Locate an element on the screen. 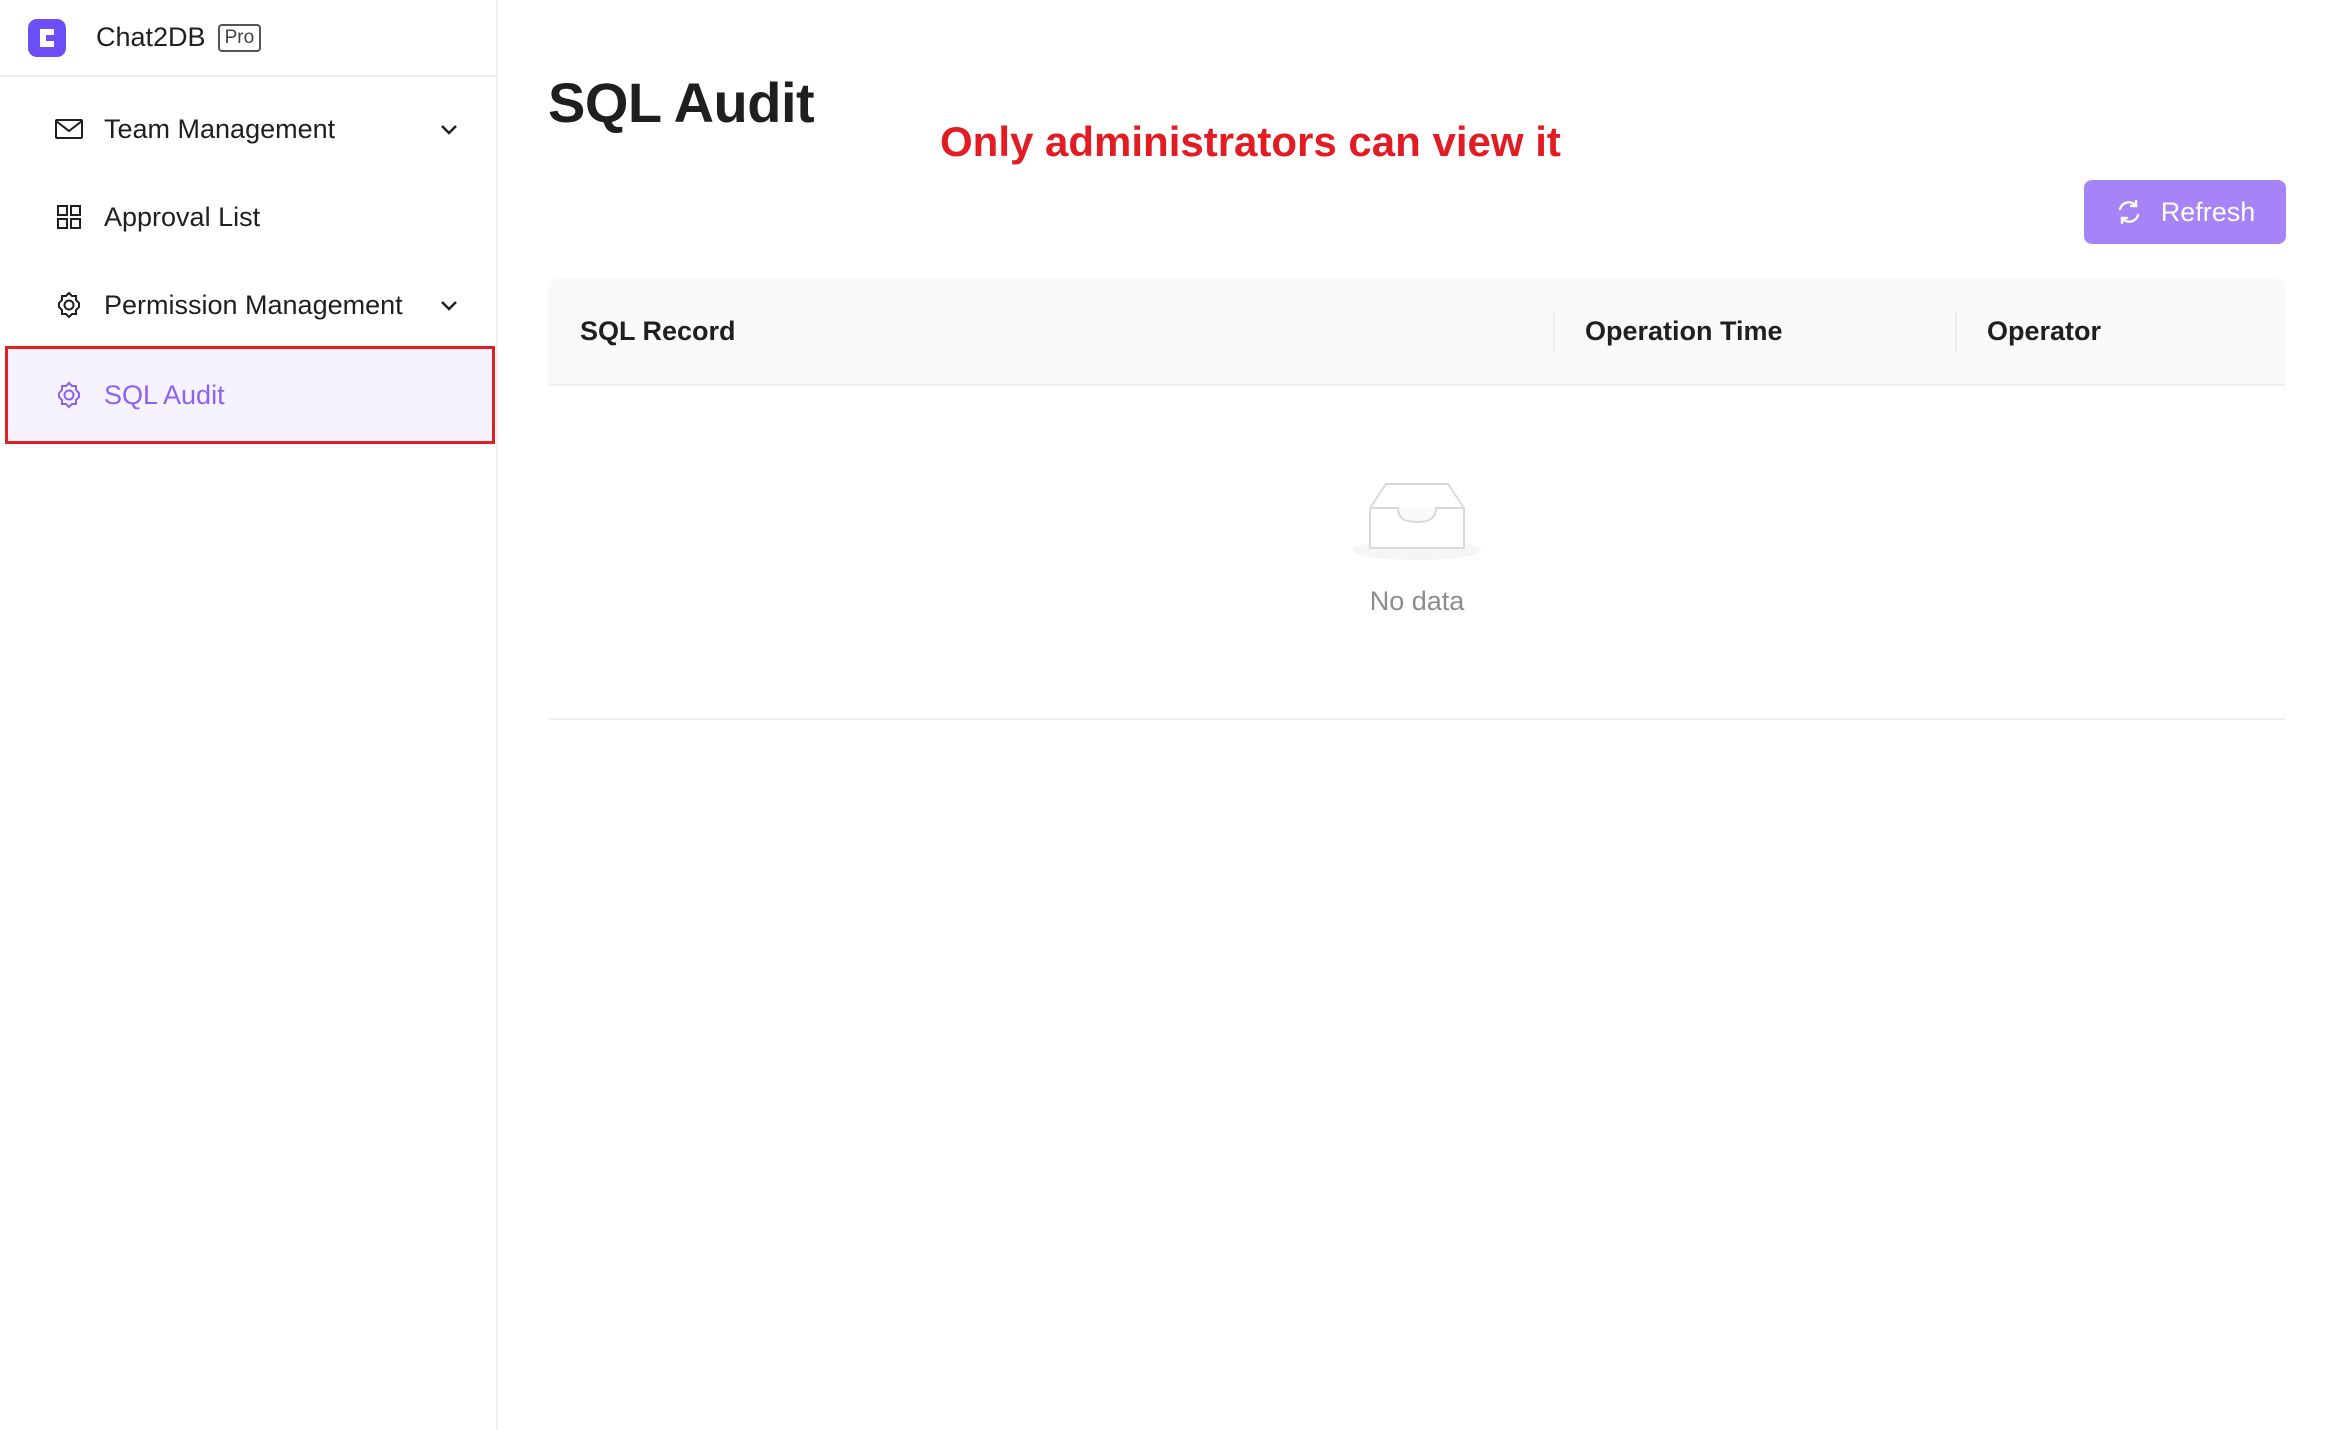  column-header-operator: Operator is located at coordinates (2120, 331).